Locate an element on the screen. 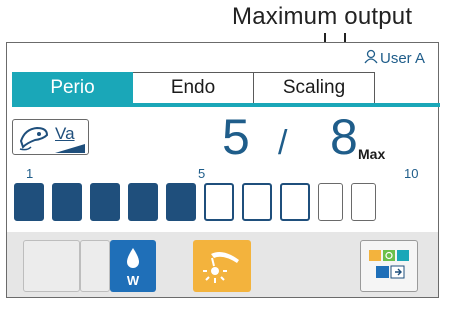  tab-scaling: Scaling is located at coordinates (314, 88).